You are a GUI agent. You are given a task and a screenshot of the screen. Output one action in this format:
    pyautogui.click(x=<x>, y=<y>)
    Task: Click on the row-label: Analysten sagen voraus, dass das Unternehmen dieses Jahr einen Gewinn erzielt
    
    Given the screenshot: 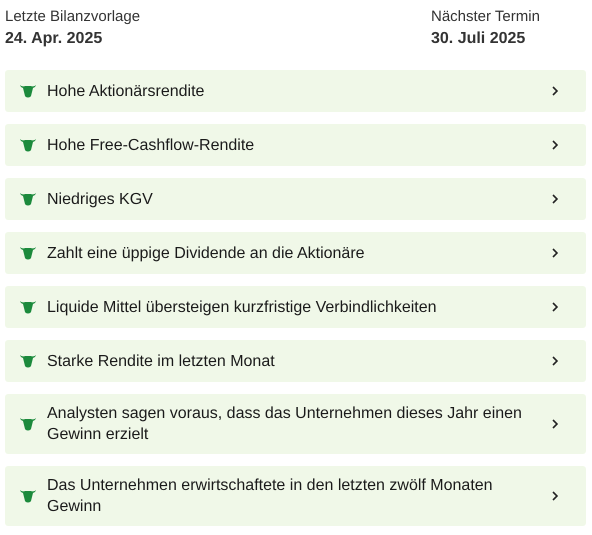 What is the action you would take?
    pyautogui.click(x=285, y=424)
    